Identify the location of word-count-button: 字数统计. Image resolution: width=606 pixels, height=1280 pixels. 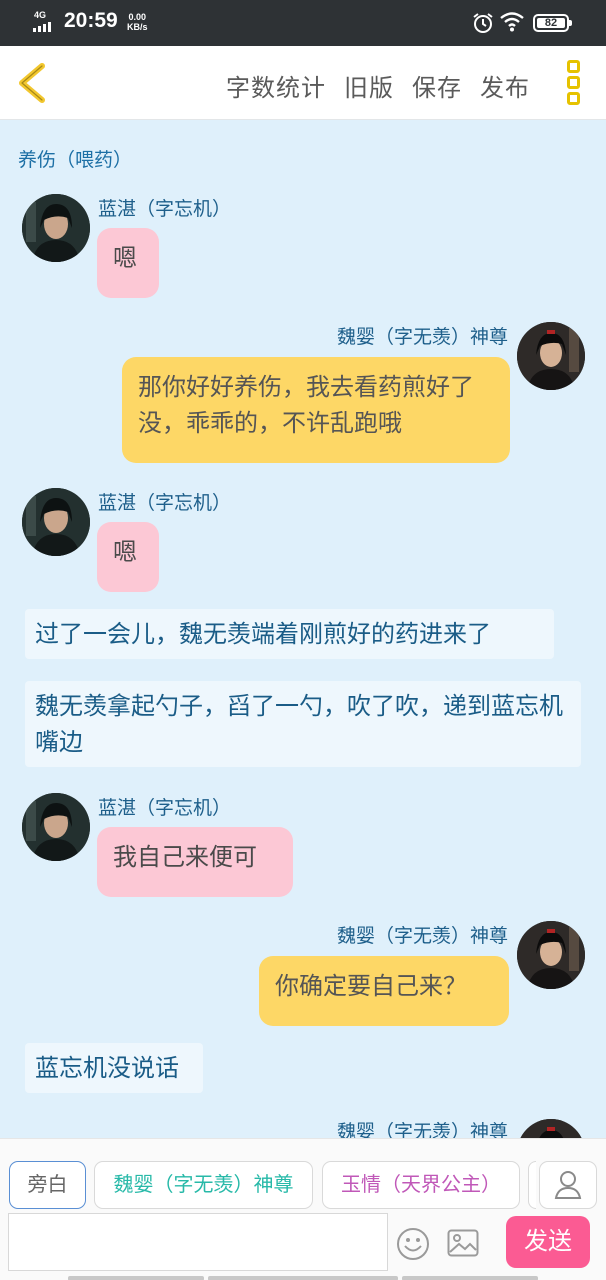
(276, 85).